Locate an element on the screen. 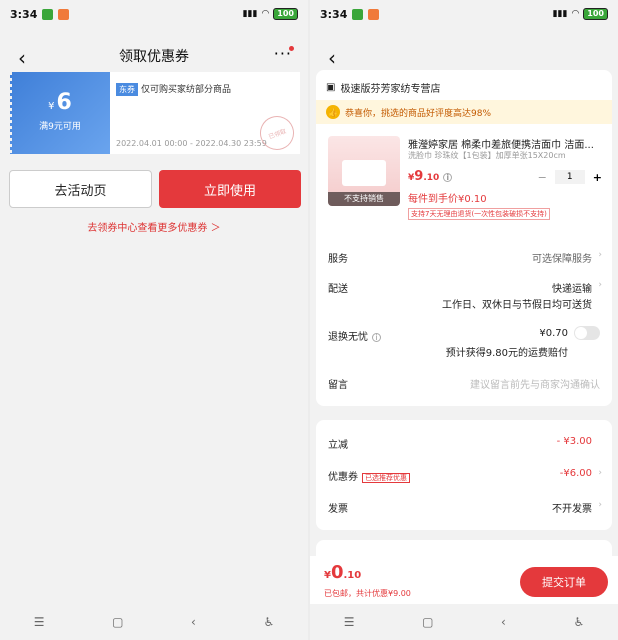 The width and height of the screenshot is (618, 640). total-symbol: ¥ is located at coordinates (327, 575).